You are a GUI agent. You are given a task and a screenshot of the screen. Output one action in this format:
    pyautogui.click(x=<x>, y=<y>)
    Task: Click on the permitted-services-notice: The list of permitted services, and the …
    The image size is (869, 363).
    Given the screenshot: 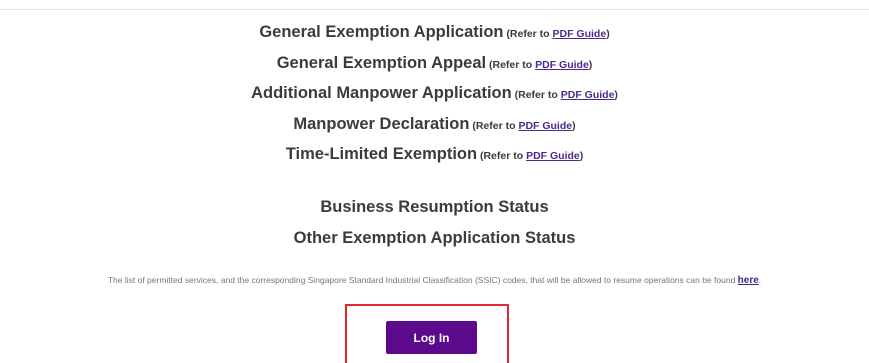 What is the action you would take?
    pyautogui.click(x=434, y=280)
    